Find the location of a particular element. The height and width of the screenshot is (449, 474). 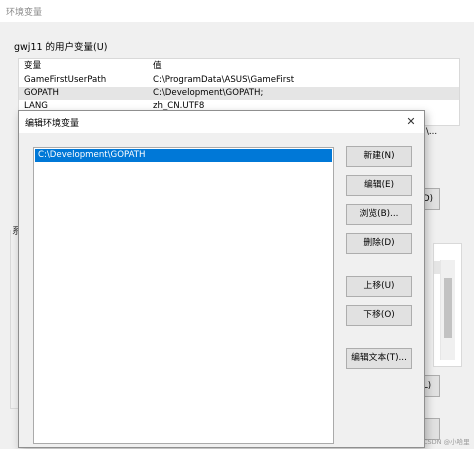

delete-button: 删除(D) is located at coordinates (379, 243).